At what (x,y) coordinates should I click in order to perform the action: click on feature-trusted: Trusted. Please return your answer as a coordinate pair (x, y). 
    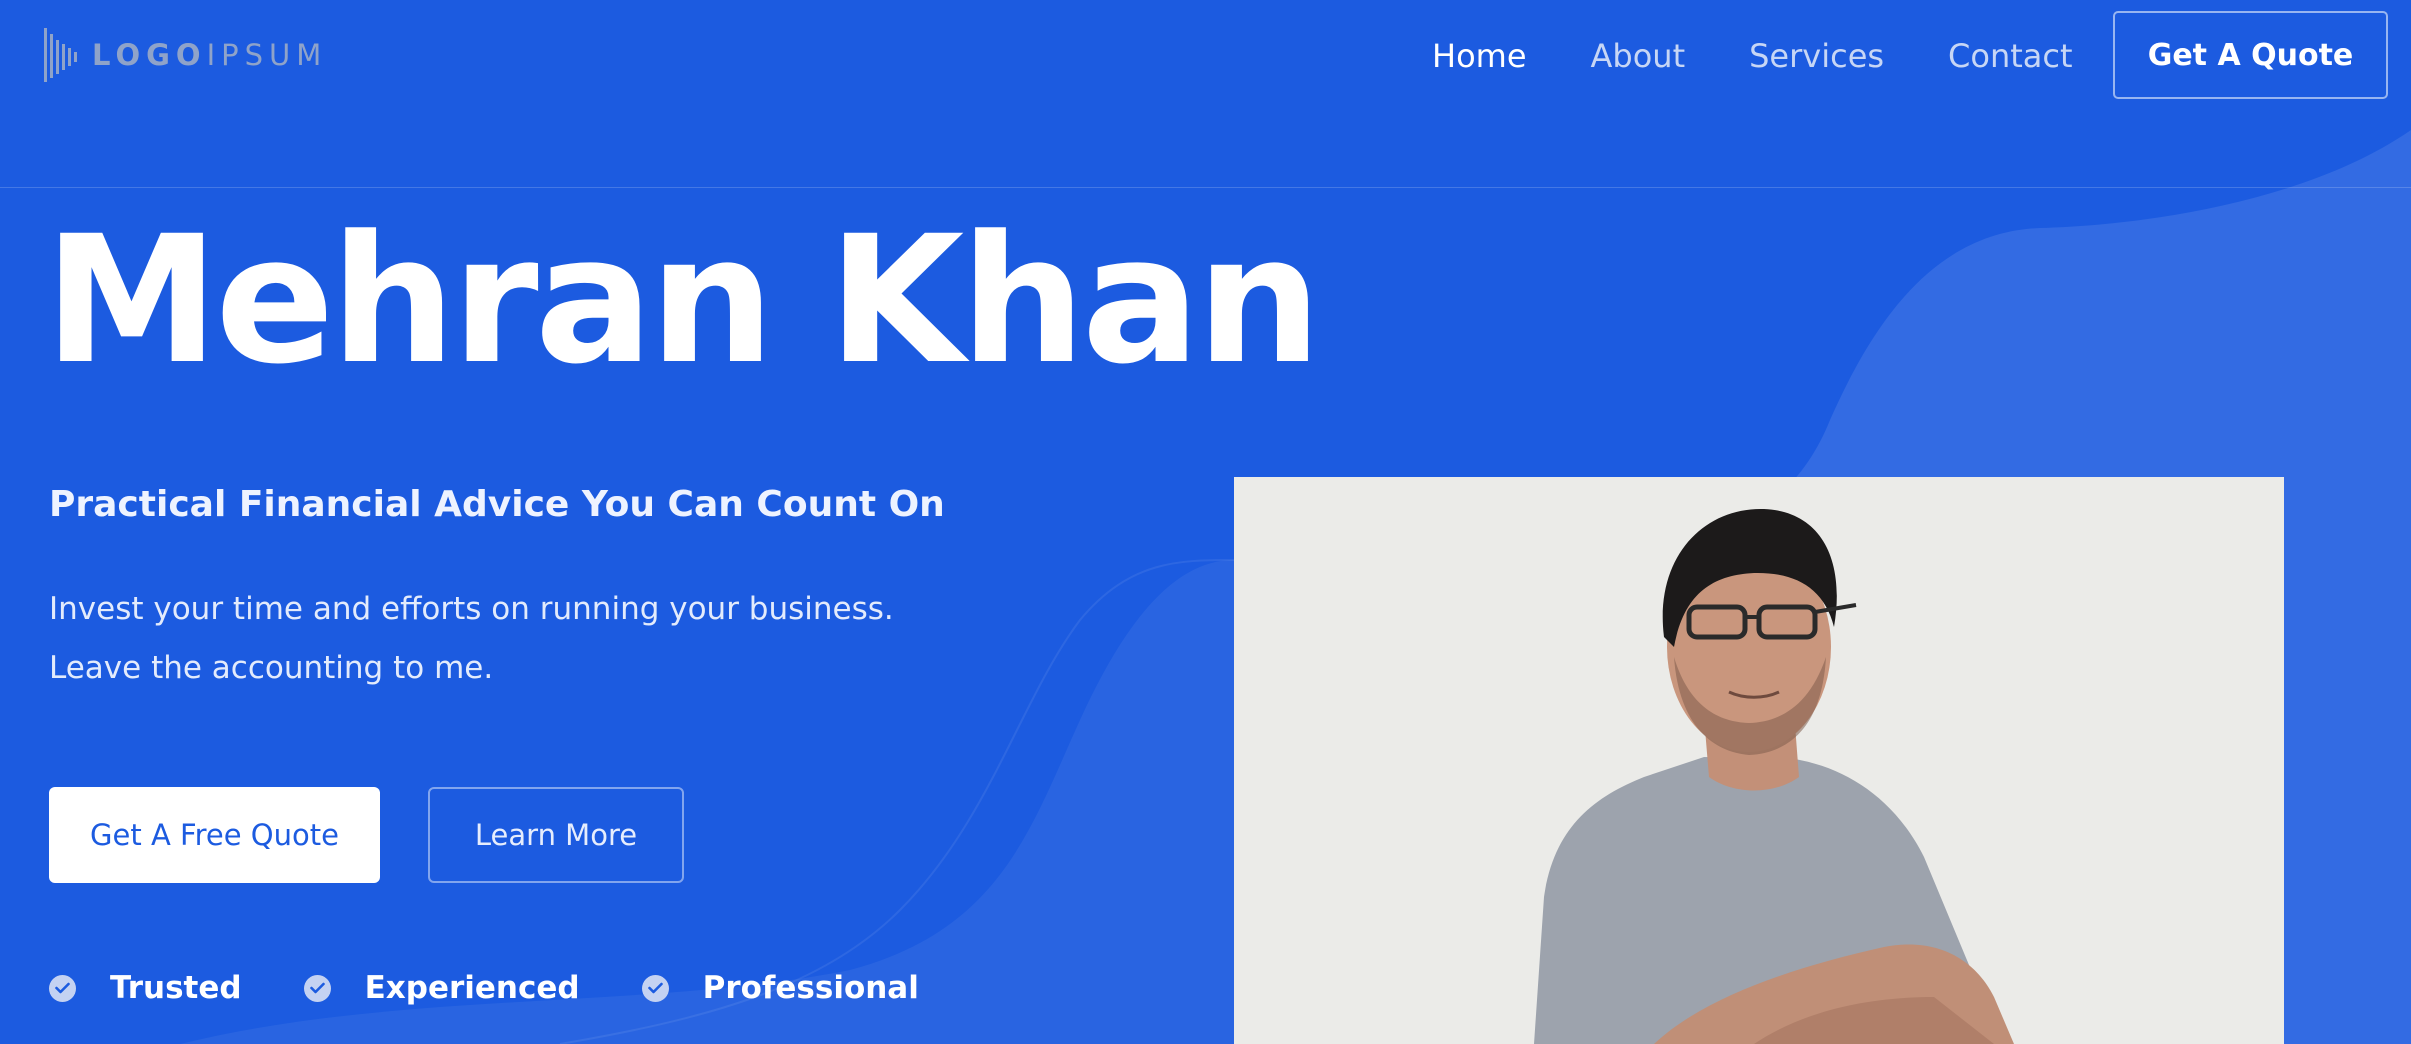
    Looking at the image, I should click on (145, 988).